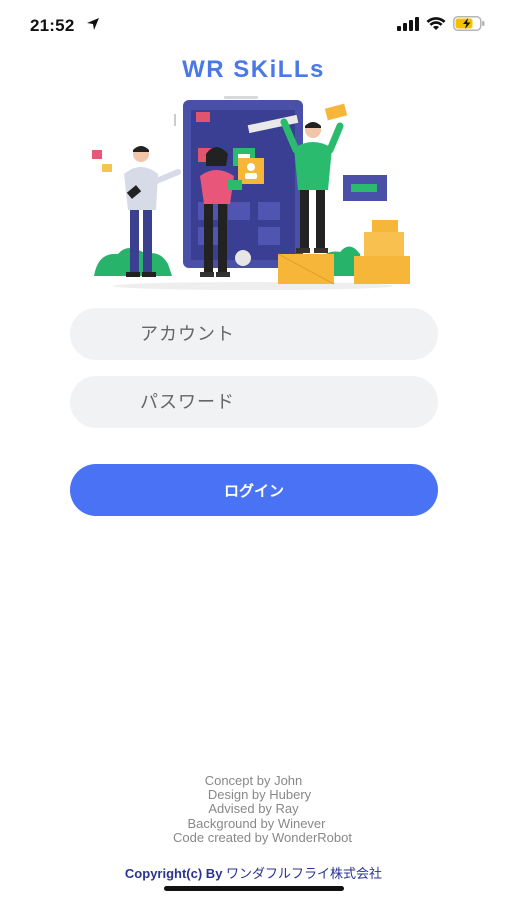 This screenshot has height=900, width=507. Describe the element at coordinates (253, 780) in the screenshot. I see `credit-line: Concept by John` at that location.